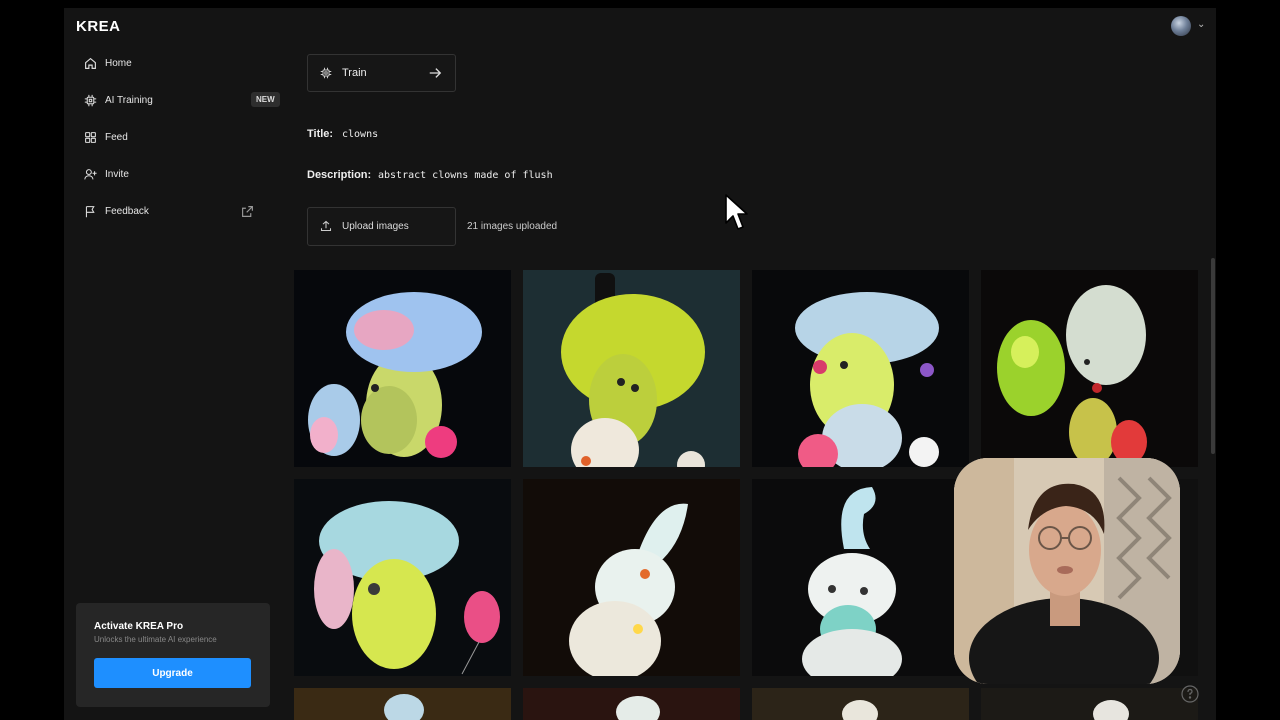  I want to click on sidebar-item-ai-training: AI Training NEW, so click(182, 100).